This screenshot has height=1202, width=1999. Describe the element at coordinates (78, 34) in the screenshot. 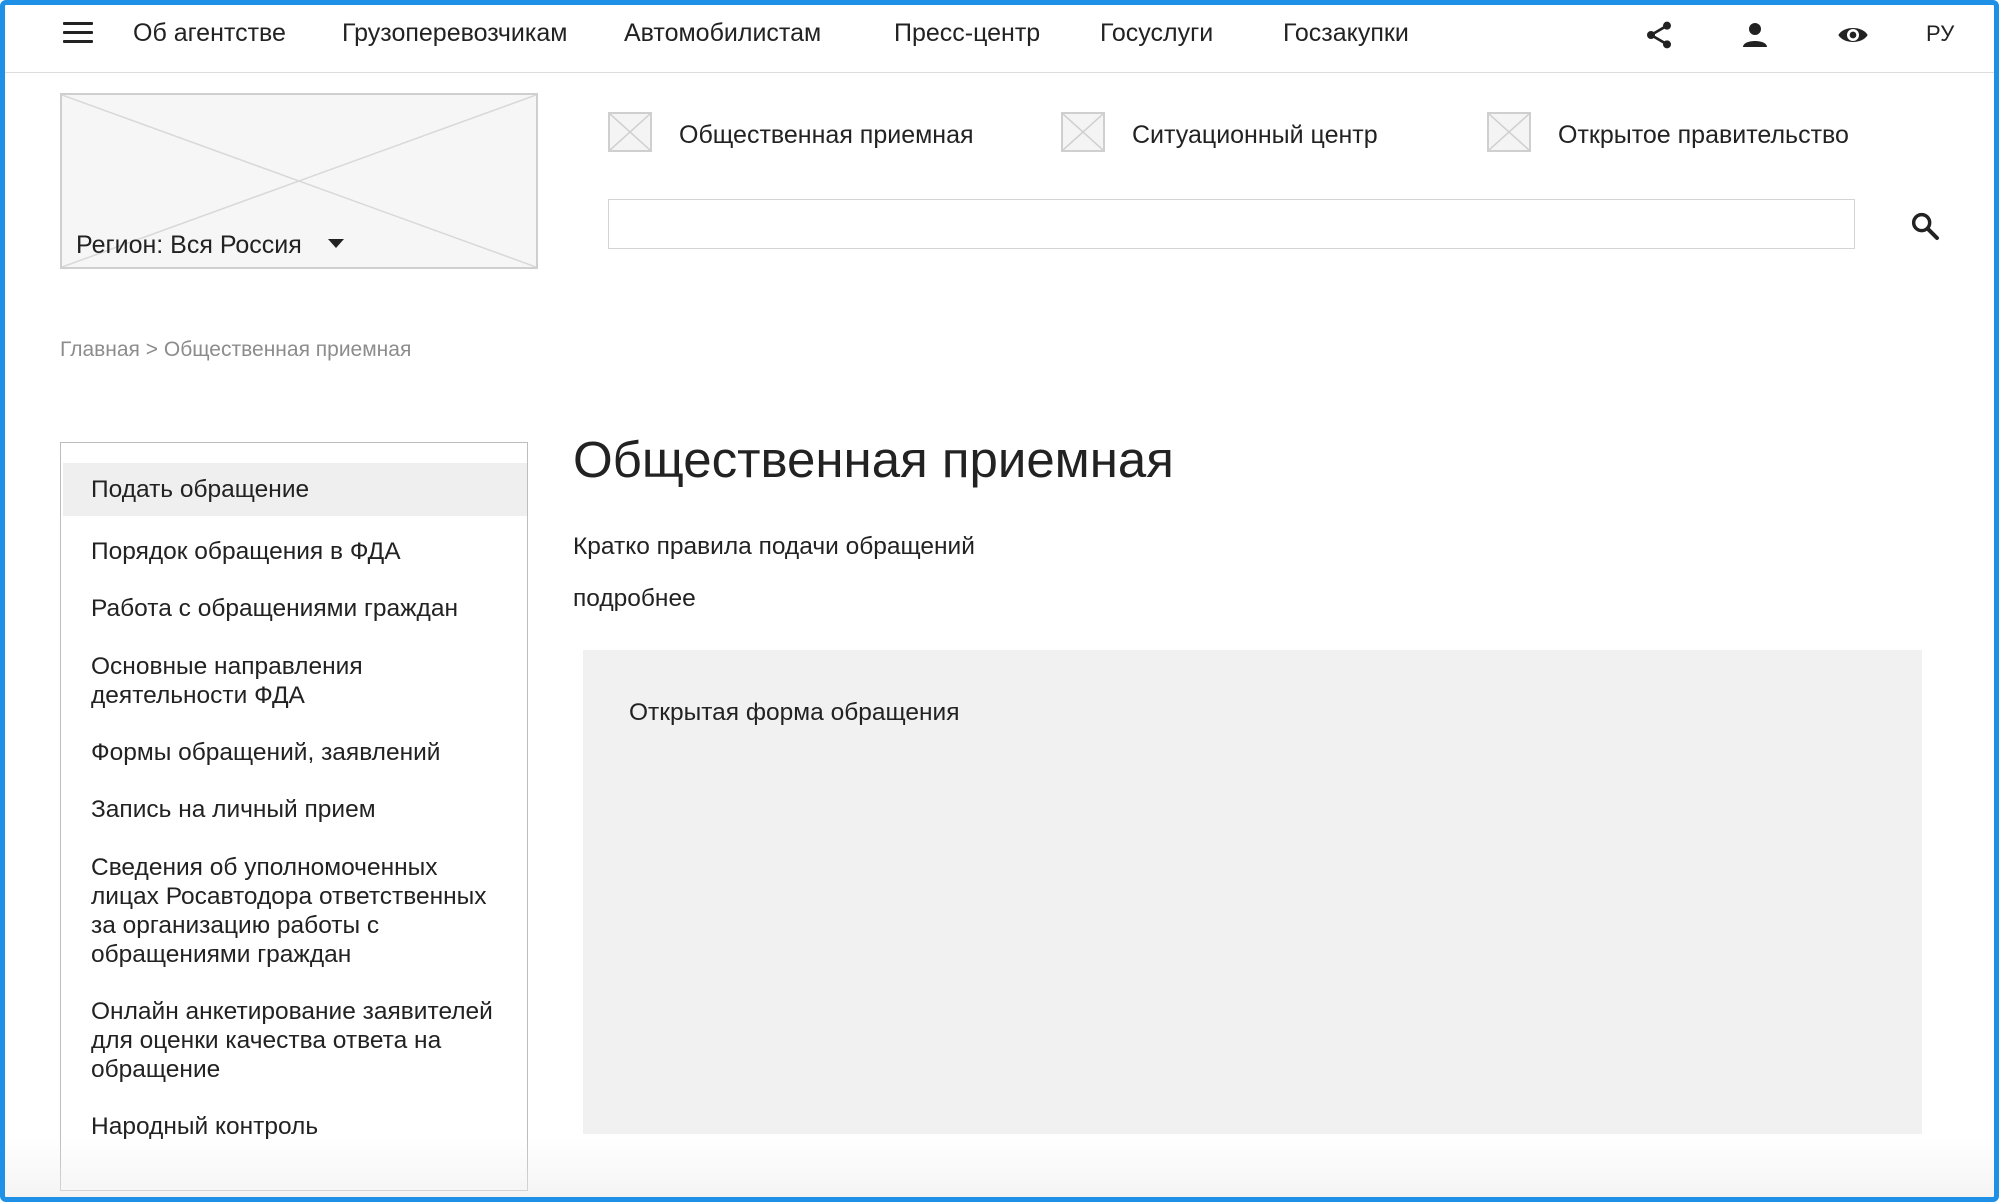

I see `menu-icon` at that location.